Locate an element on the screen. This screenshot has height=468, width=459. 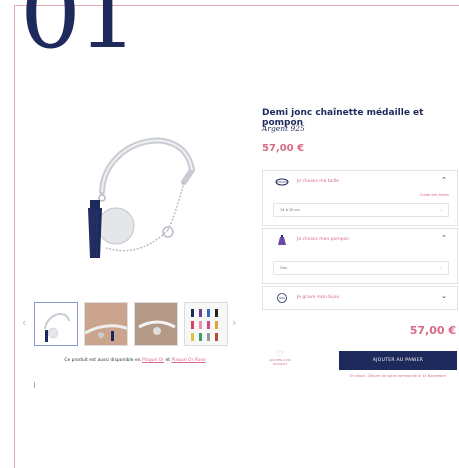
tassel-option-panel: Je choisis mon pompon ⌃ Gris ⌄ is located at coordinates (360, 256).